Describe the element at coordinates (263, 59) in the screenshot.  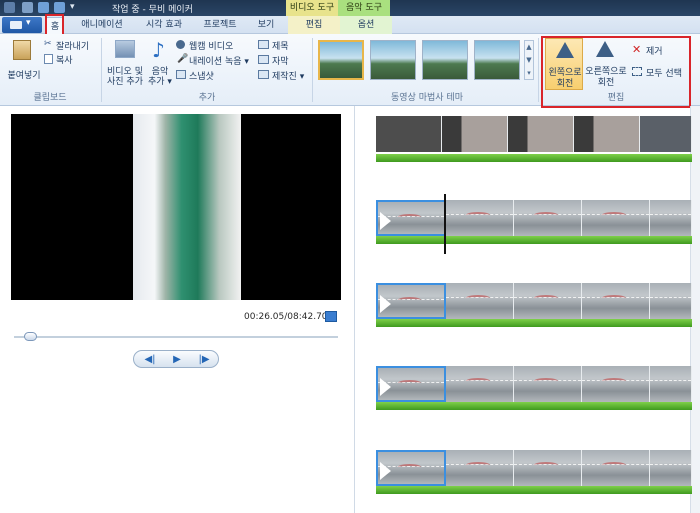
I see `caption-icon` at that location.